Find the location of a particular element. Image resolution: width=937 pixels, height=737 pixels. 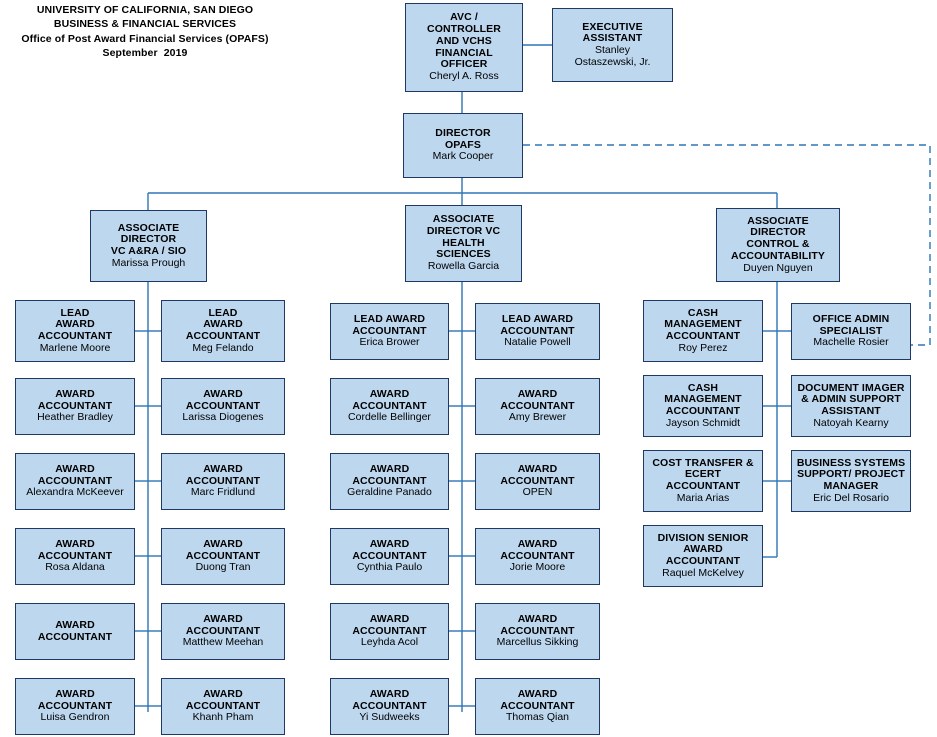

node-c1r4: AWARD ACCOUNTANT Rosa Aldana is located at coordinates (75, 556).